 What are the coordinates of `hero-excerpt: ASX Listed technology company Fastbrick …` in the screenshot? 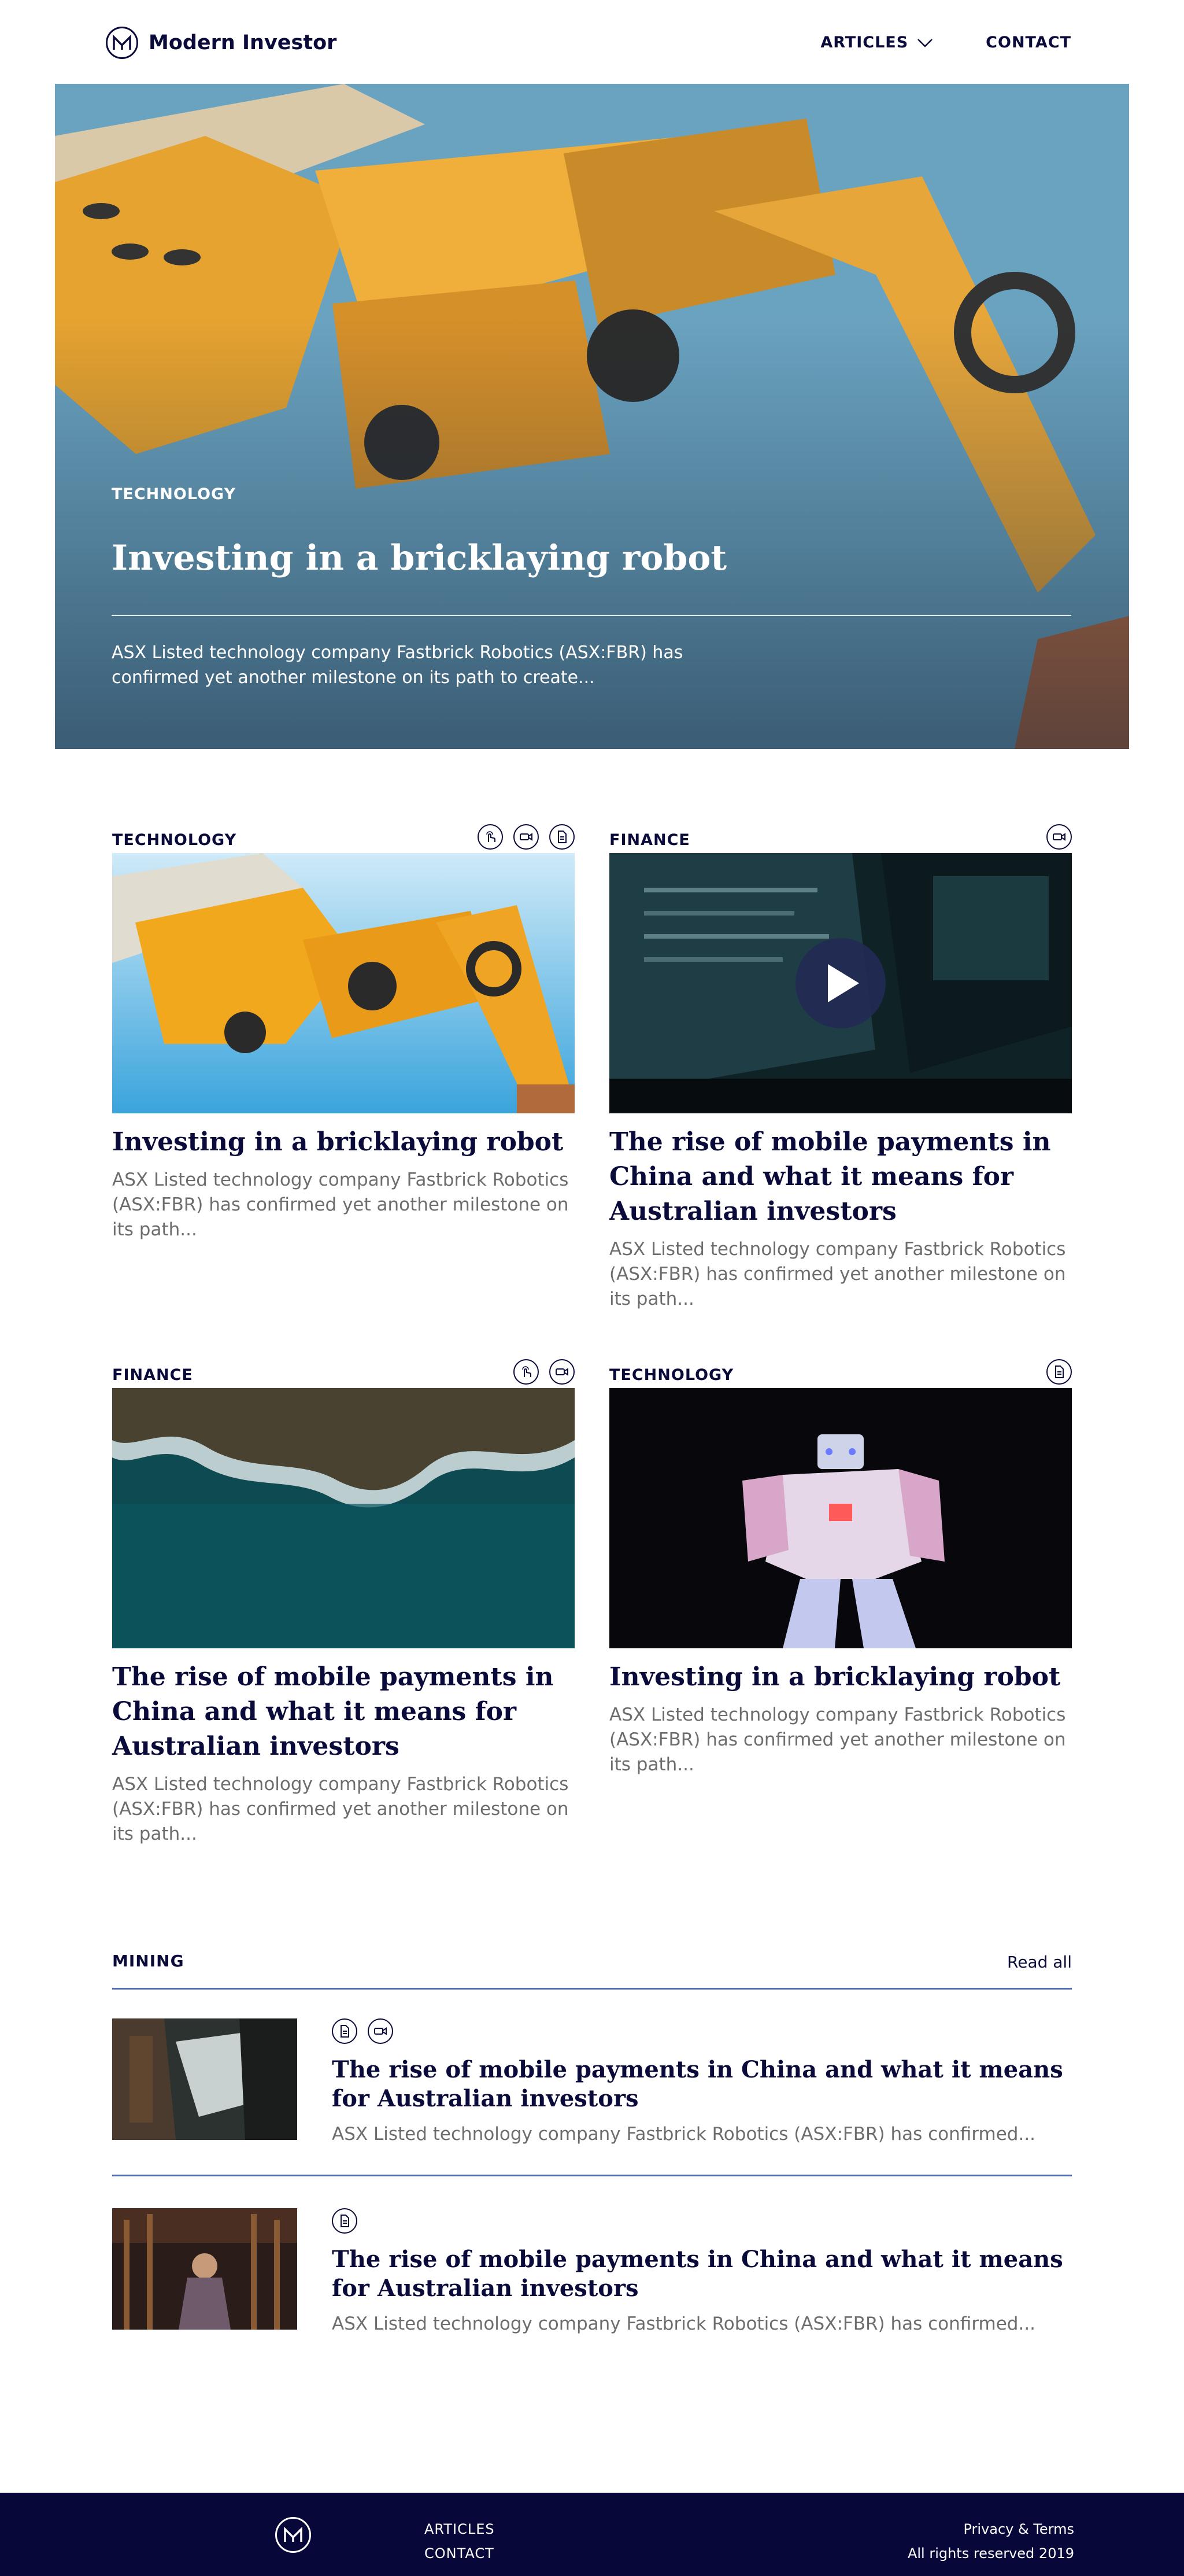 It's located at (397, 665).